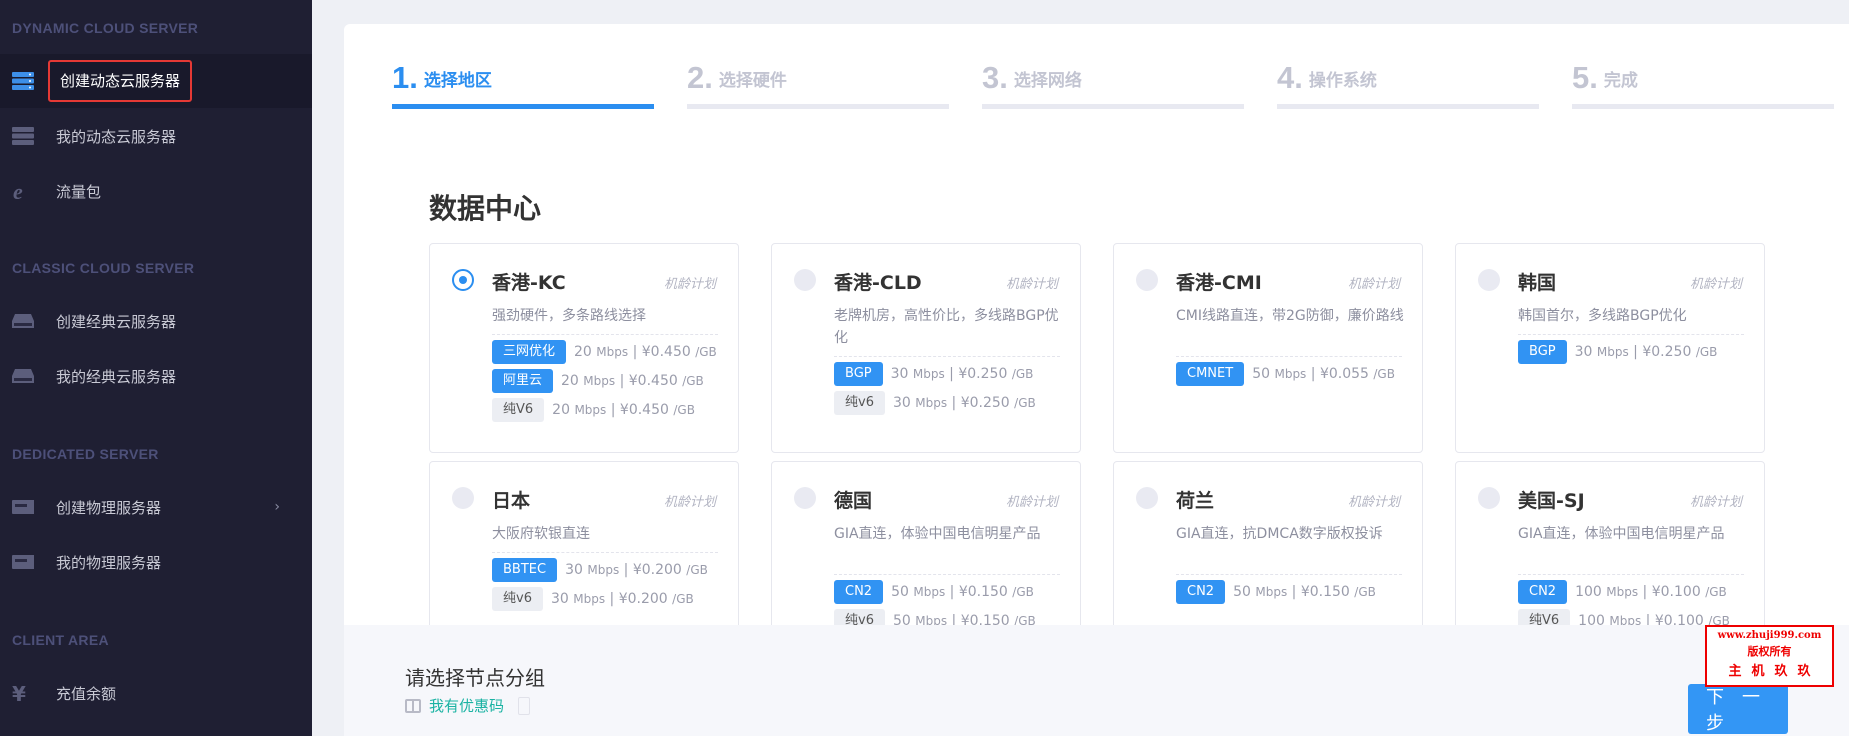  What do you see at coordinates (18, 191) in the screenshot?
I see `ie-icon: e` at bounding box center [18, 191].